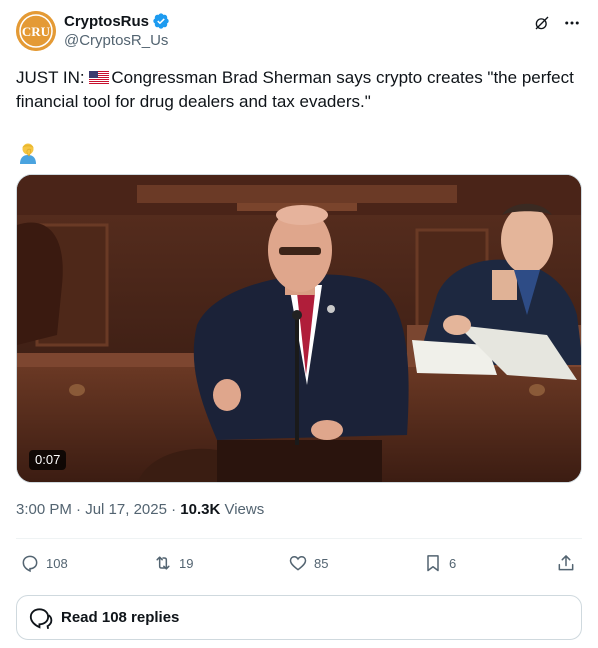  Describe the element at coordinates (99, 77) in the screenshot. I see `us-flag-icon` at that location.